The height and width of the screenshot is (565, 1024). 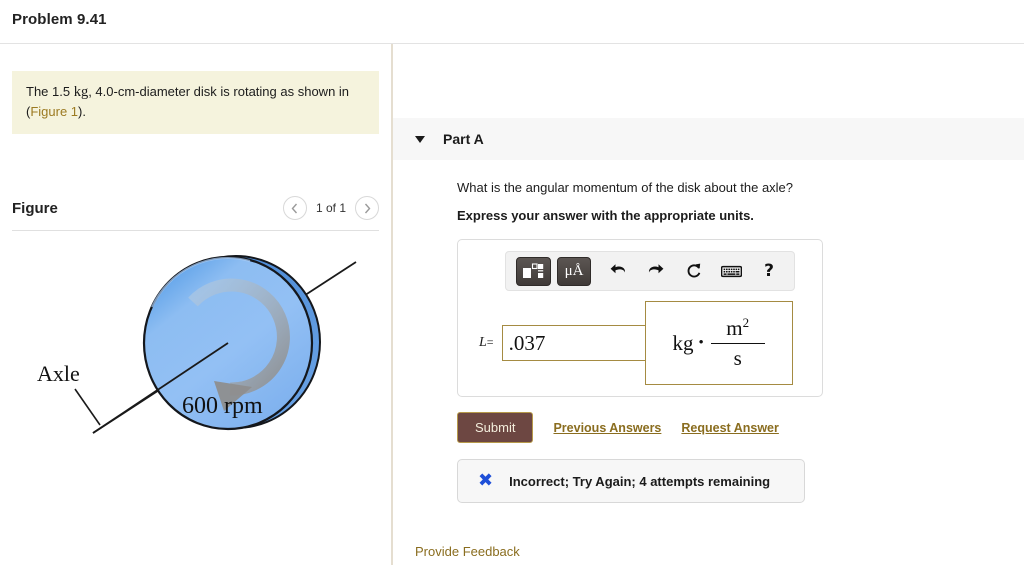 I want to click on figure-next-button, so click(x=367, y=208).